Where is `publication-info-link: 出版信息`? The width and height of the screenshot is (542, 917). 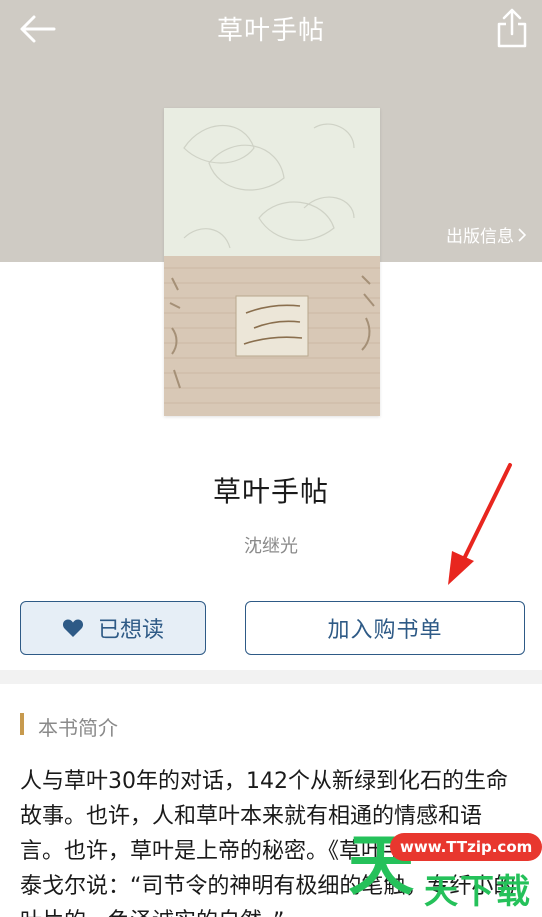 publication-info-link: 出版信息 is located at coordinates (486, 234).